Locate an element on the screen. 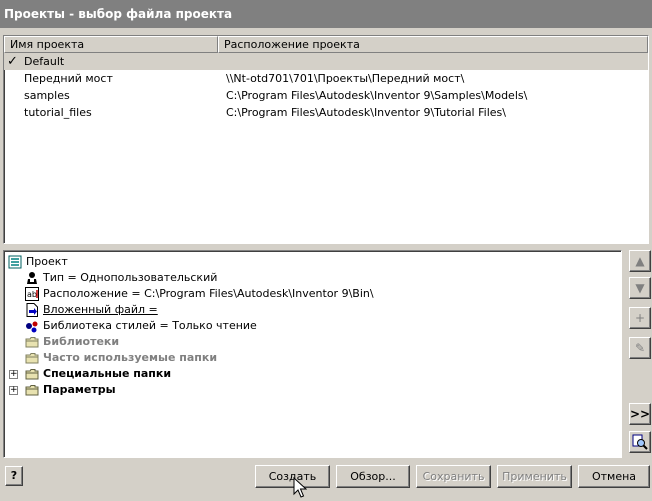 The height and width of the screenshot is (501, 652). help-icon: ? is located at coordinates (14, 475).